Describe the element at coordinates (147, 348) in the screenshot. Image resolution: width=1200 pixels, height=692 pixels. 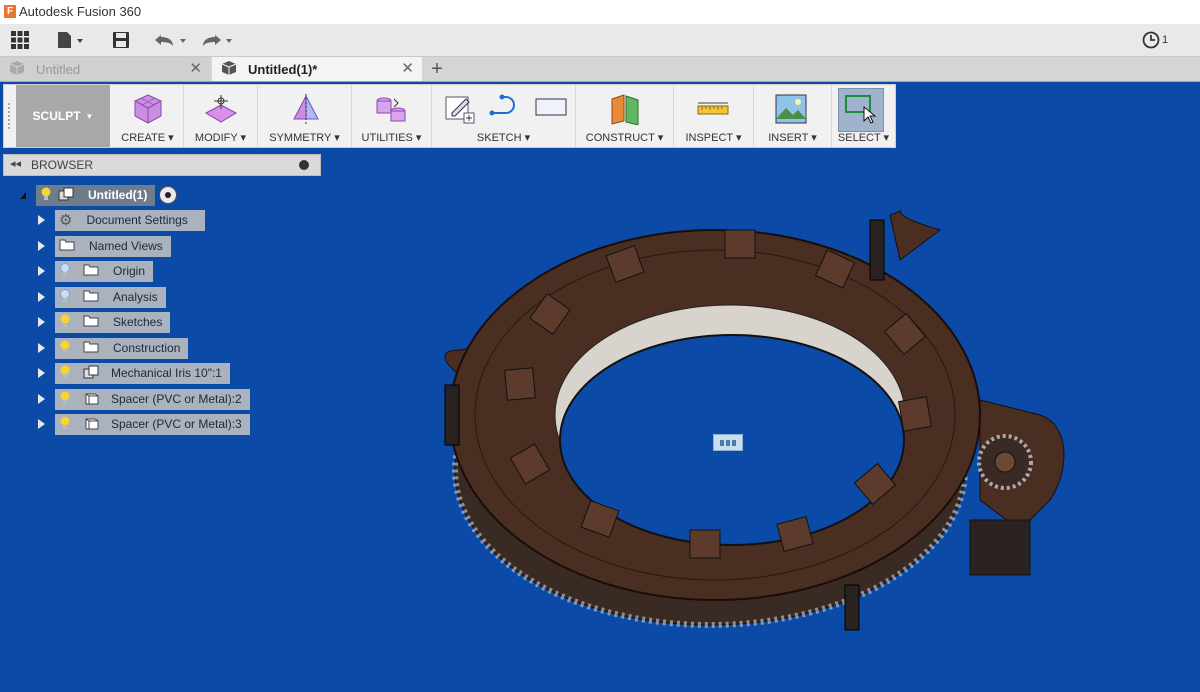
I see `tree-item-label: Construction` at that location.